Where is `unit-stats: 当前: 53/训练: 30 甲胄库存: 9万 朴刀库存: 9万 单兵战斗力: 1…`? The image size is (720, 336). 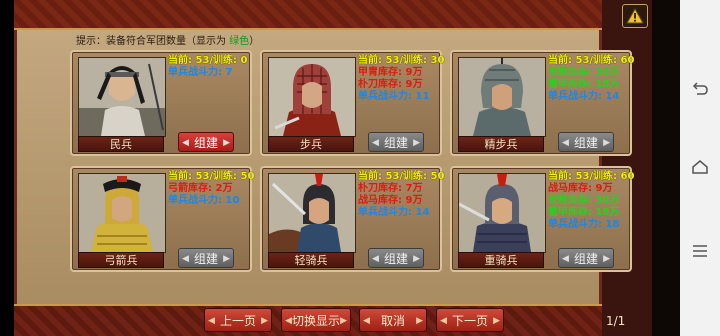 unit-stats: 当前: 53/训练: 30 甲胄库存: 9万 朴刀库存: 9万 单兵战斗力: 1… is located at coordinates (401, 79).